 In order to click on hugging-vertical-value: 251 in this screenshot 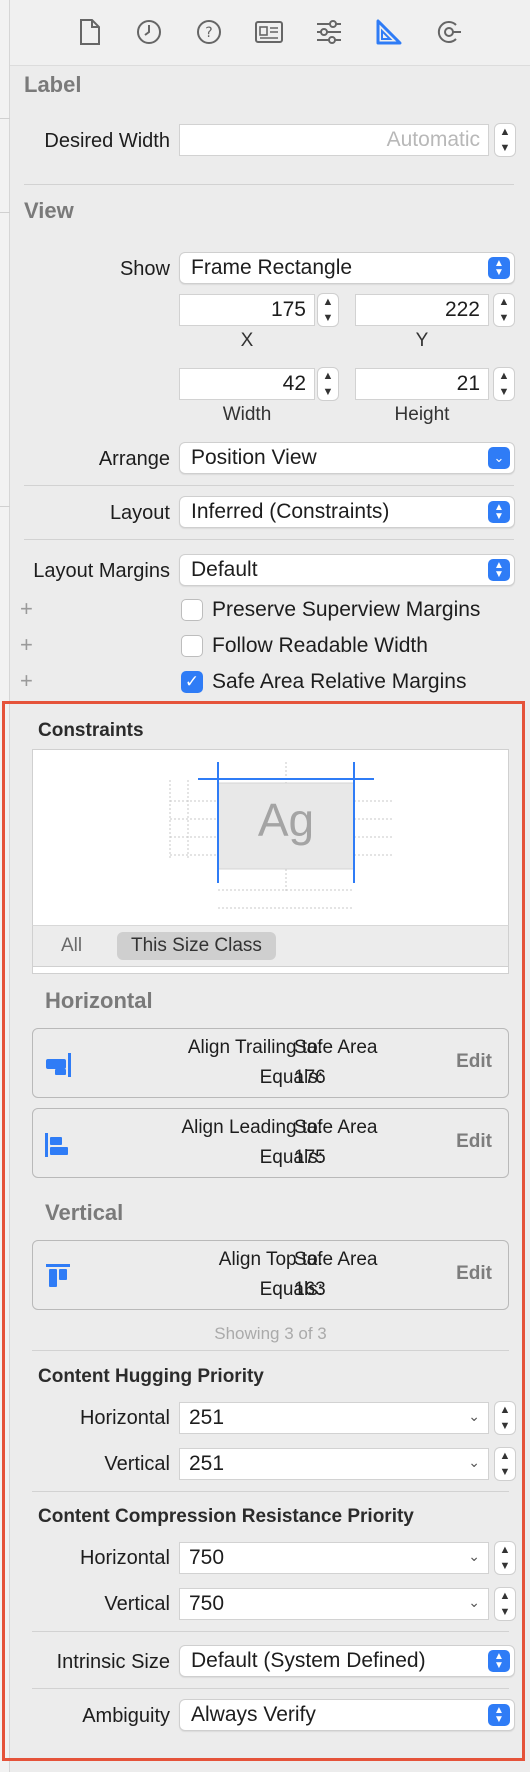, I will do `click(207, 1463)`.